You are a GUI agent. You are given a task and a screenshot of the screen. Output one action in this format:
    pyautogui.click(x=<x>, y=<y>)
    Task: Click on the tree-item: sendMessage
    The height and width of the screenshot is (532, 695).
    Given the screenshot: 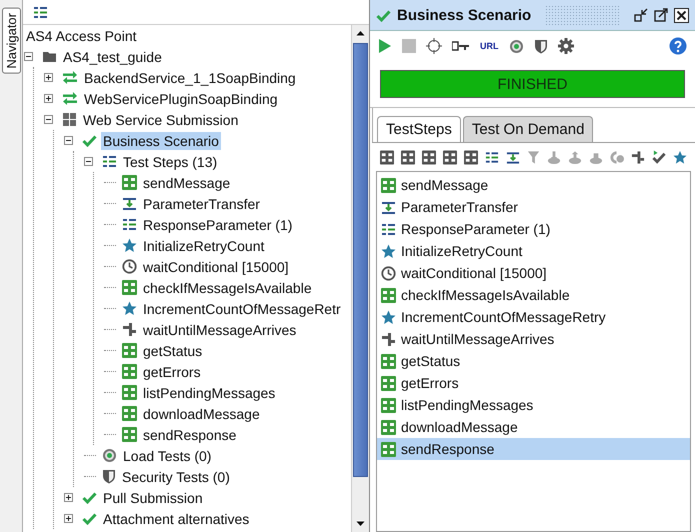 What is the action you would take?
    pyautogui.click(x=186, y=183)
    